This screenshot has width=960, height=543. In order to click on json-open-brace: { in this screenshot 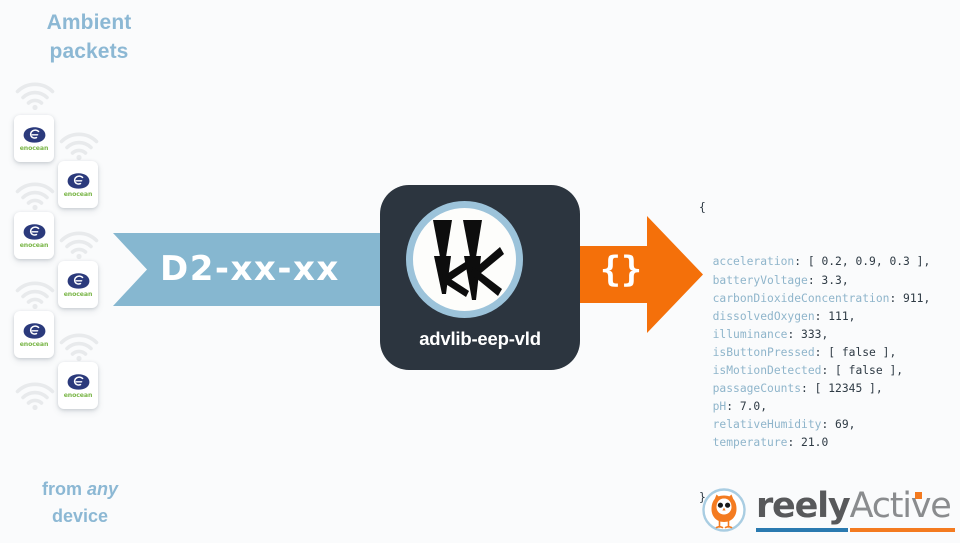, I will do `click(702, 208)`.